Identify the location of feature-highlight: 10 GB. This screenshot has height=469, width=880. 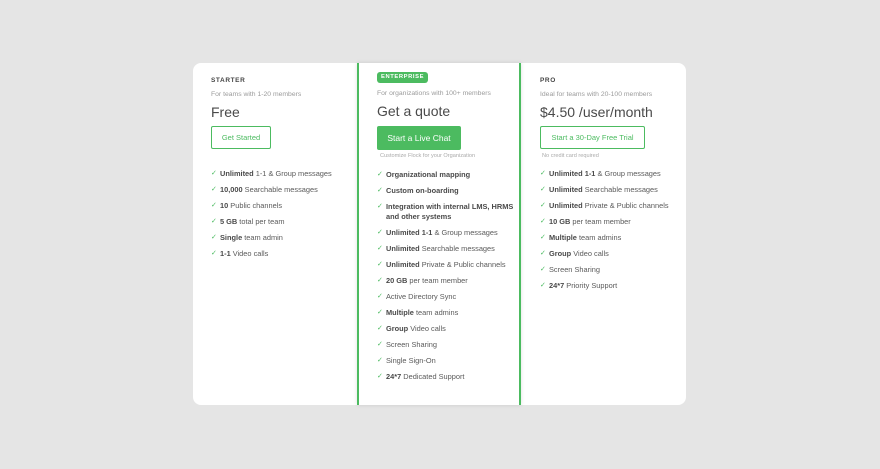
(560, 221).